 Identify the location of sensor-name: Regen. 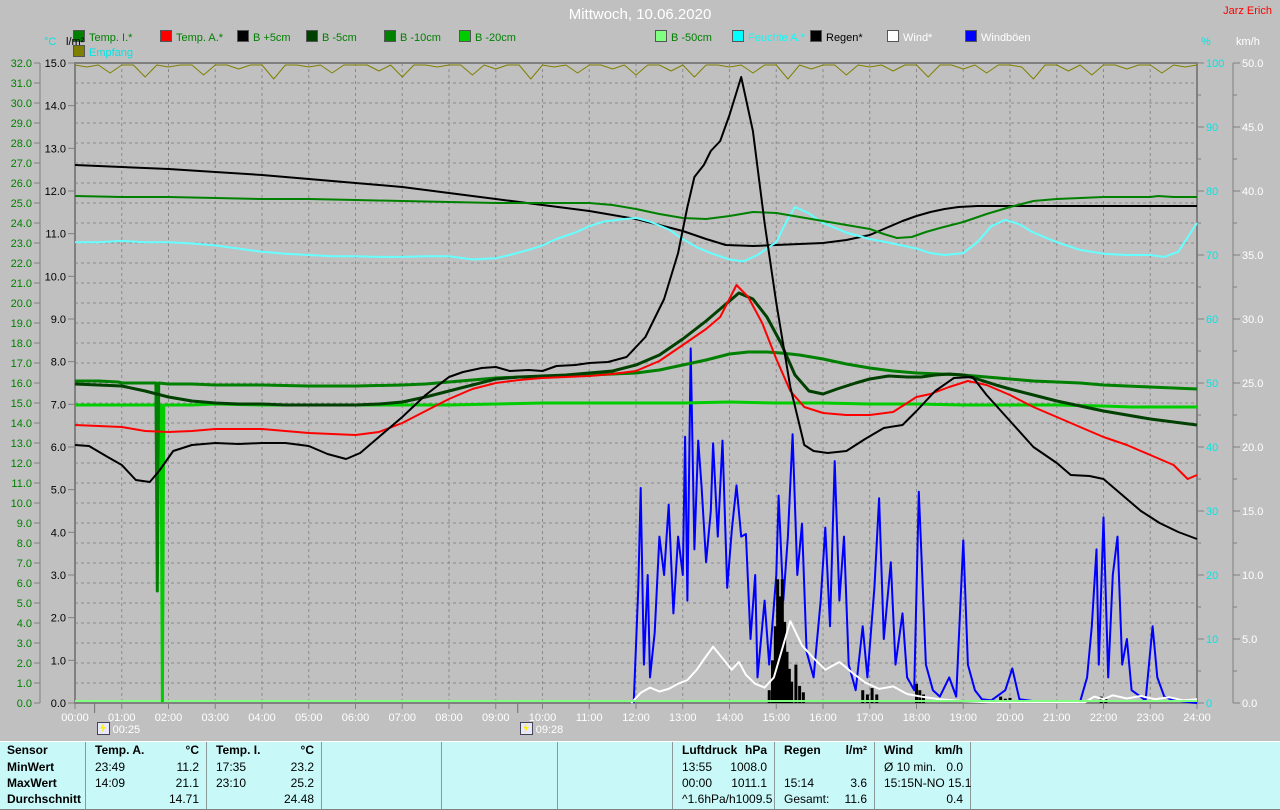
(802, 750).